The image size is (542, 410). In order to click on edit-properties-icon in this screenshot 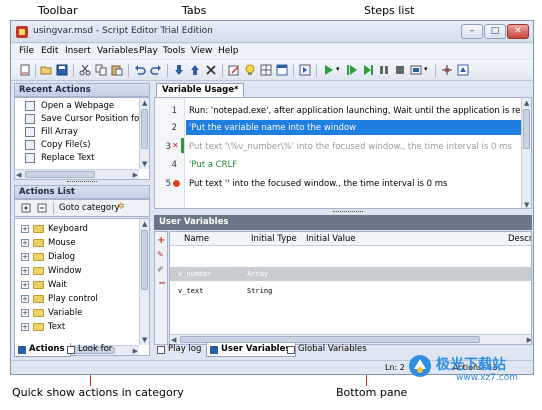, I will do `click(234, 70)`.